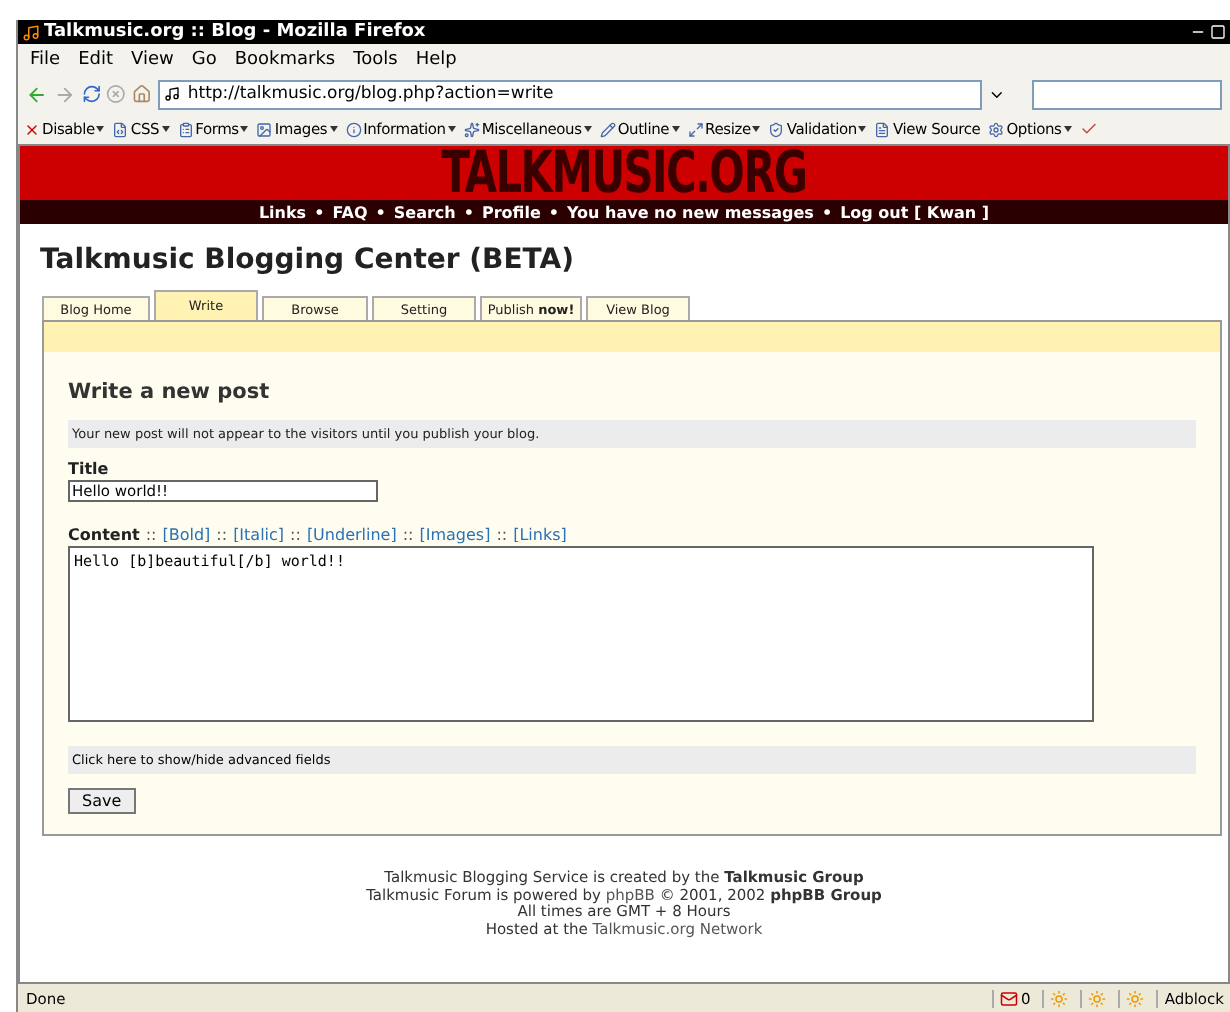  What do you see at coordinates (37, 94) in the screenshot?
I see `back-icon` at bounding box center [37, 94].